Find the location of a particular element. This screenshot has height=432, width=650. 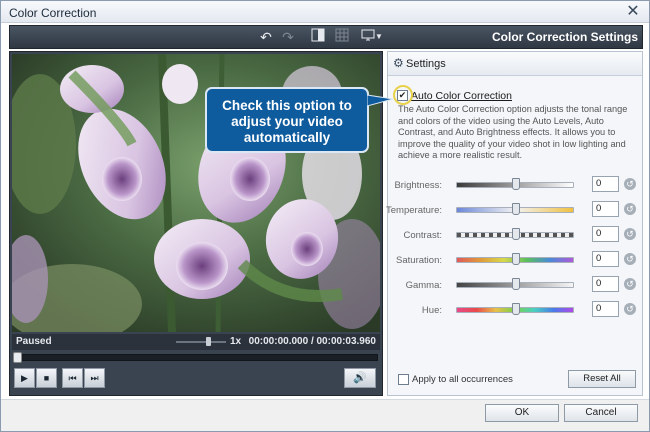

saturation-value: 0 is located at coordinates (605, 259).